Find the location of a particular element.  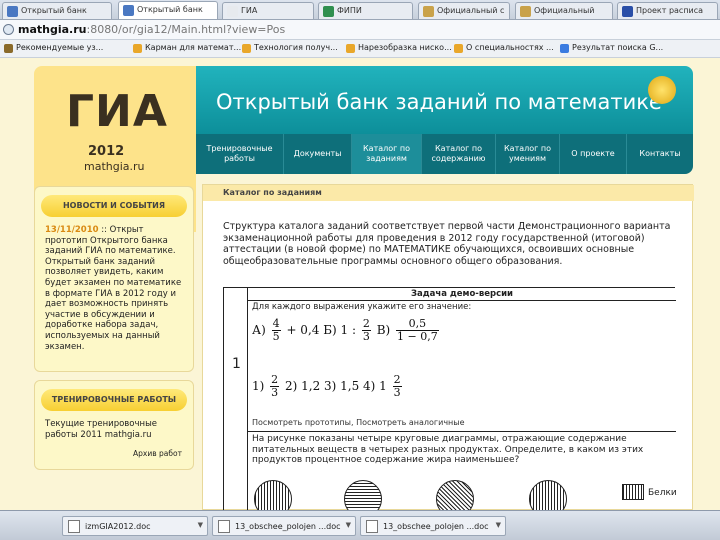

banner-title: Открытый банк заданий по математике is located at coordinates (439, 102).